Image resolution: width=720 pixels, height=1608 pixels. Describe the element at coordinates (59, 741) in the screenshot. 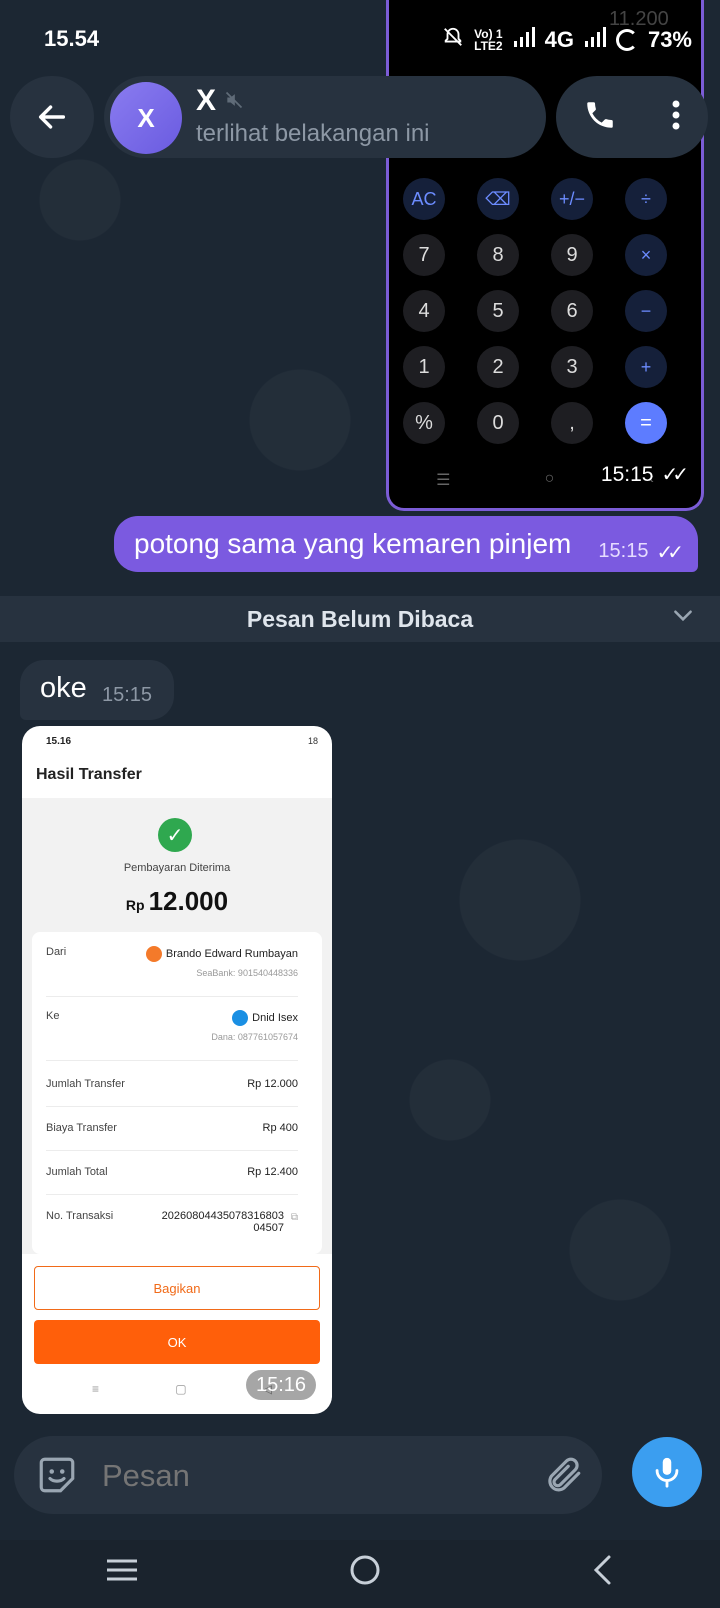

I see `screenshot-status-time: 15.16` at that location.